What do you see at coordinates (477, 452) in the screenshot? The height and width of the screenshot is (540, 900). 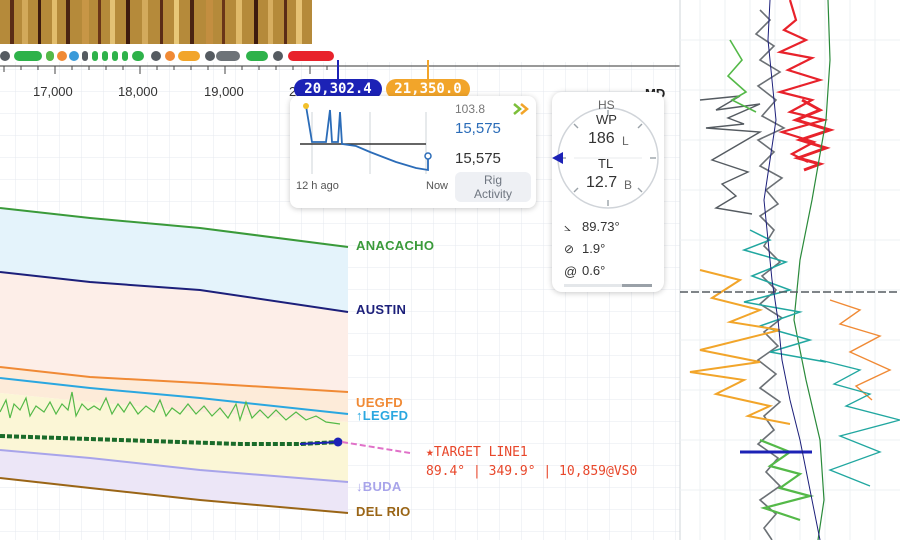 I see `target-line-label: ★TARGET LINE1` at bounding box center [477, 452].